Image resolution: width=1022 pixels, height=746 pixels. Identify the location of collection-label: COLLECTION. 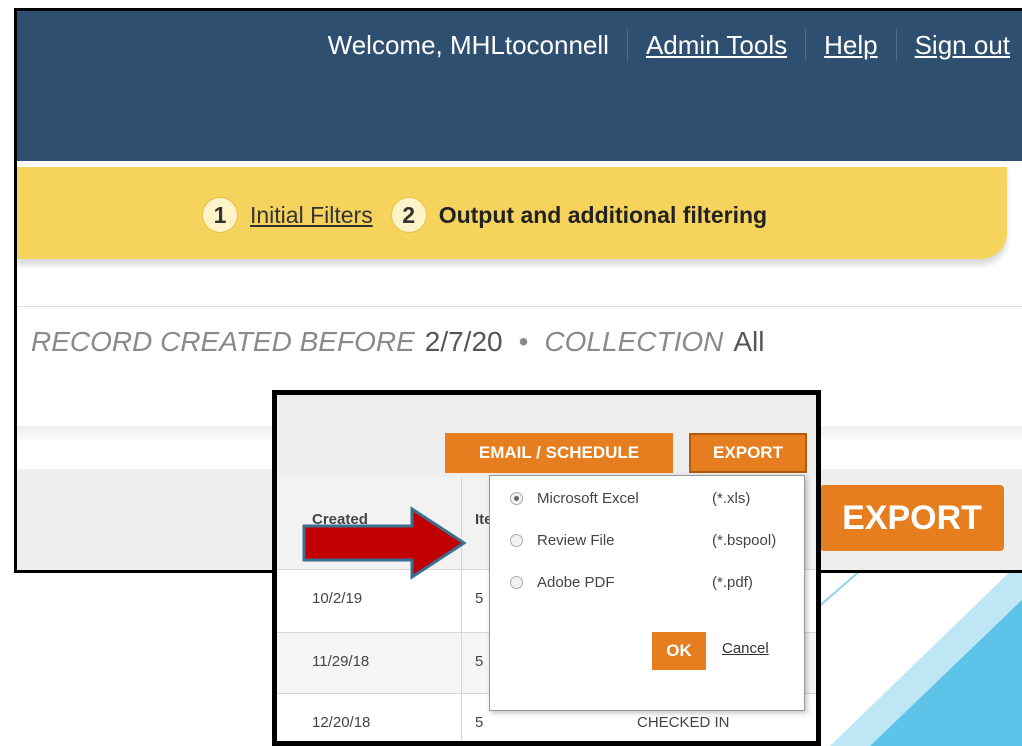
(634, 341).